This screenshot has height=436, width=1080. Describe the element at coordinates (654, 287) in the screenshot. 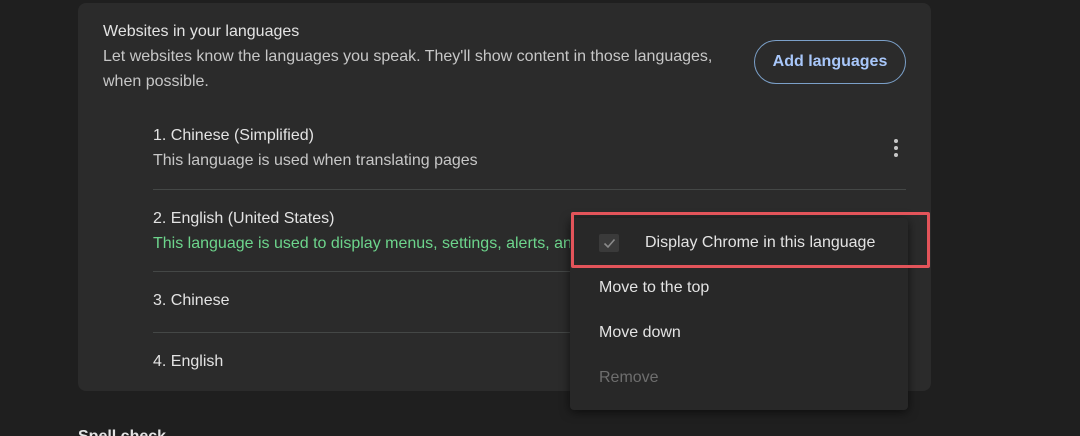

I see `menu-item-label: Move to the top` at that location.